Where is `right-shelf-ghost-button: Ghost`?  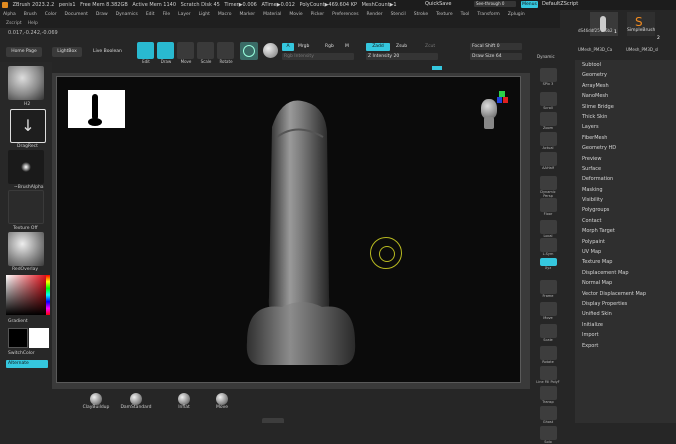
right-shelf-ghost-button: Ghost is located at coordinates (548, 415).